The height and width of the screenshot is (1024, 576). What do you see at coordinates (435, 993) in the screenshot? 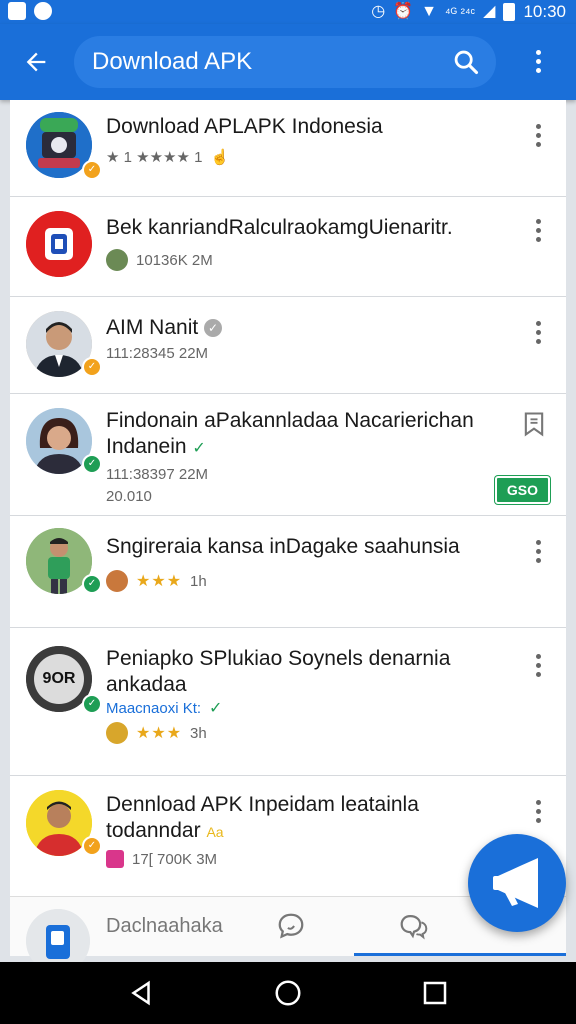
I see `nav-recents-icon` at bounding box center [435, 993].